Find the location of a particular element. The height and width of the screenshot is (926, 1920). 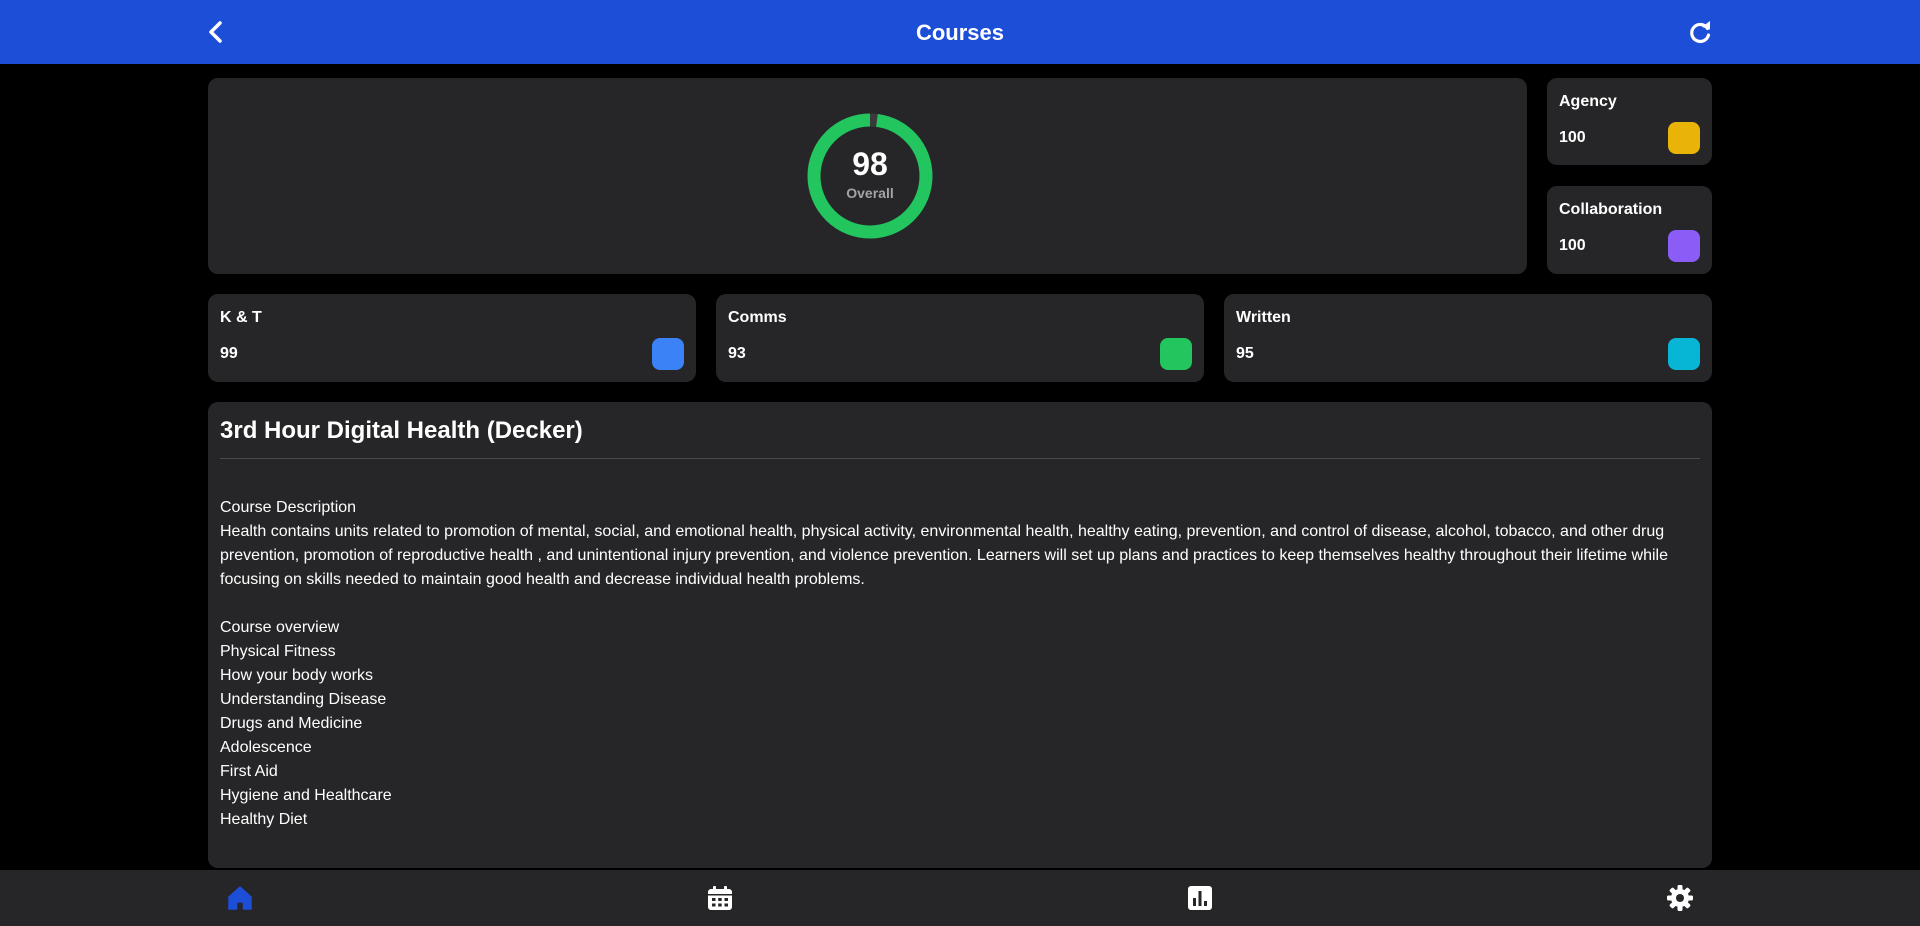

overall-score-card: 98 Overall is located at coordinates (867, 176).